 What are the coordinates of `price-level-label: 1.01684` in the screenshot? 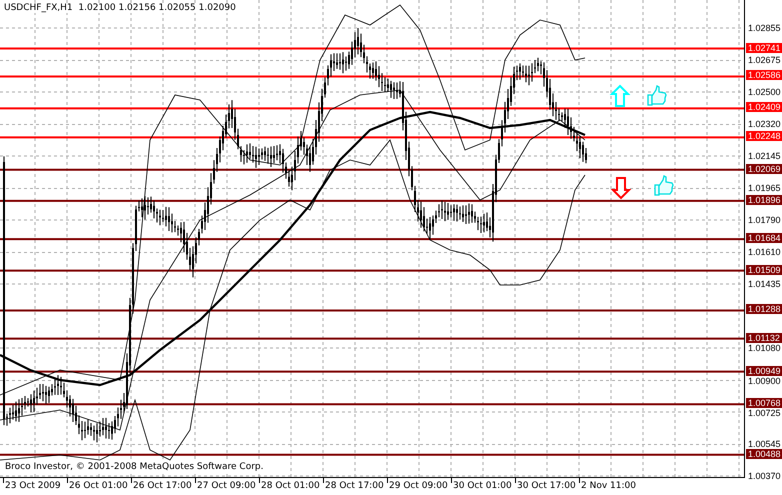 It's located at (764, 238).